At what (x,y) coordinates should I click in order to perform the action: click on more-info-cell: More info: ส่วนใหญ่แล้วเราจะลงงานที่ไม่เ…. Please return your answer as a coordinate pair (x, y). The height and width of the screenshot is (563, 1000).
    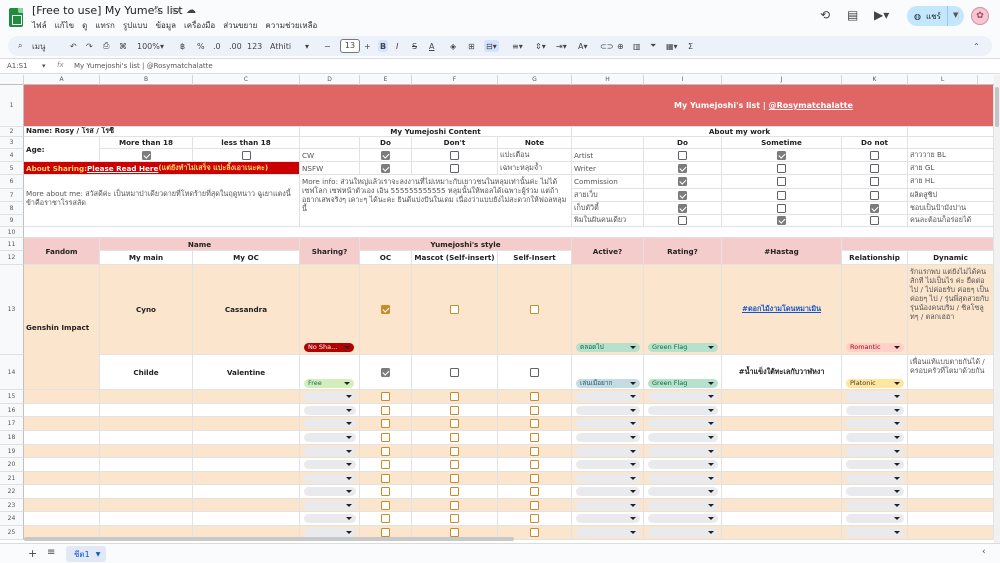
    Looking at the image, I should click on (436, 201).